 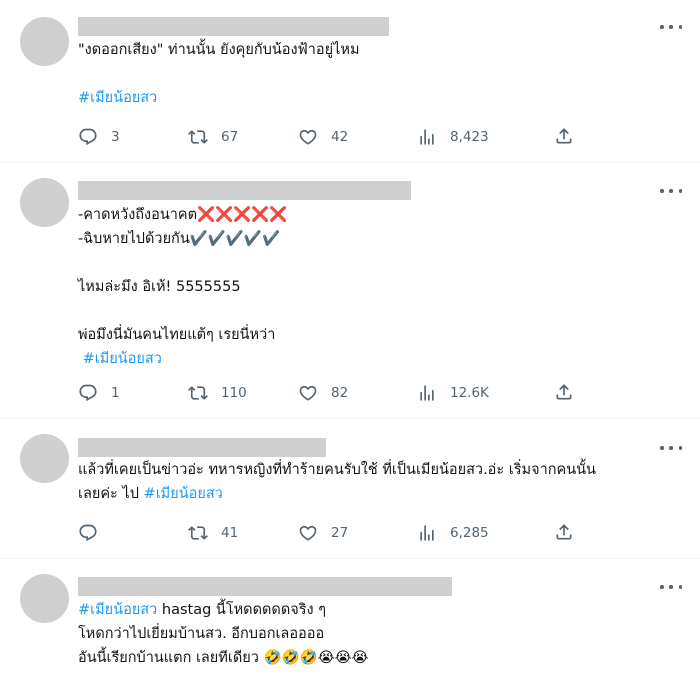 I want to click on views-button: 8,423, so click(x=453, y=137).